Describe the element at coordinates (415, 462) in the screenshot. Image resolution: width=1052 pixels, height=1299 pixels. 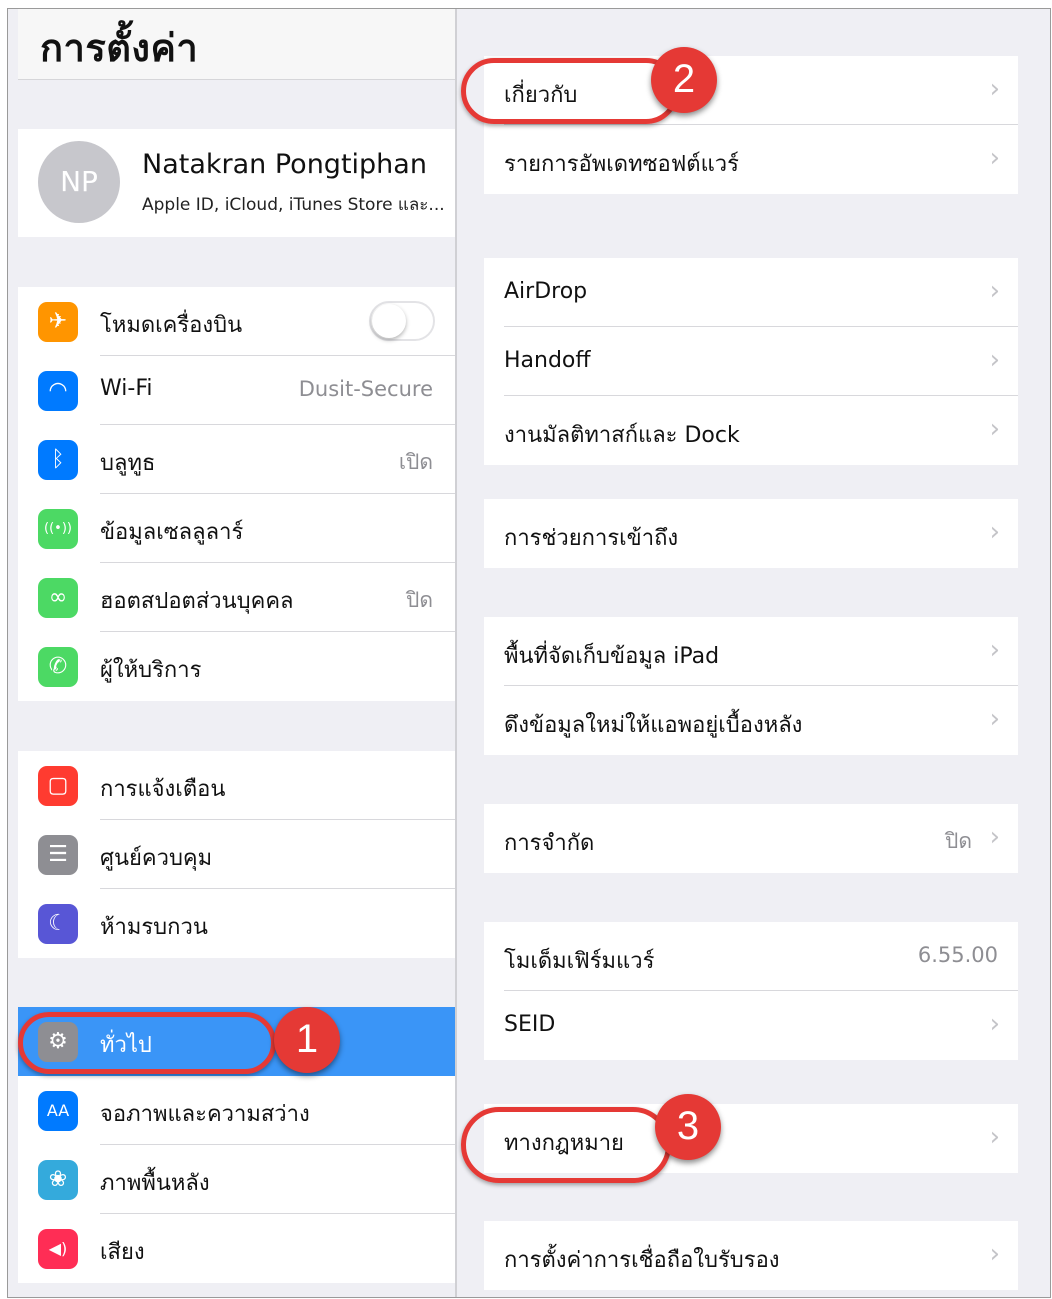
I see `sidebar-item-value: เปิด` at that location.